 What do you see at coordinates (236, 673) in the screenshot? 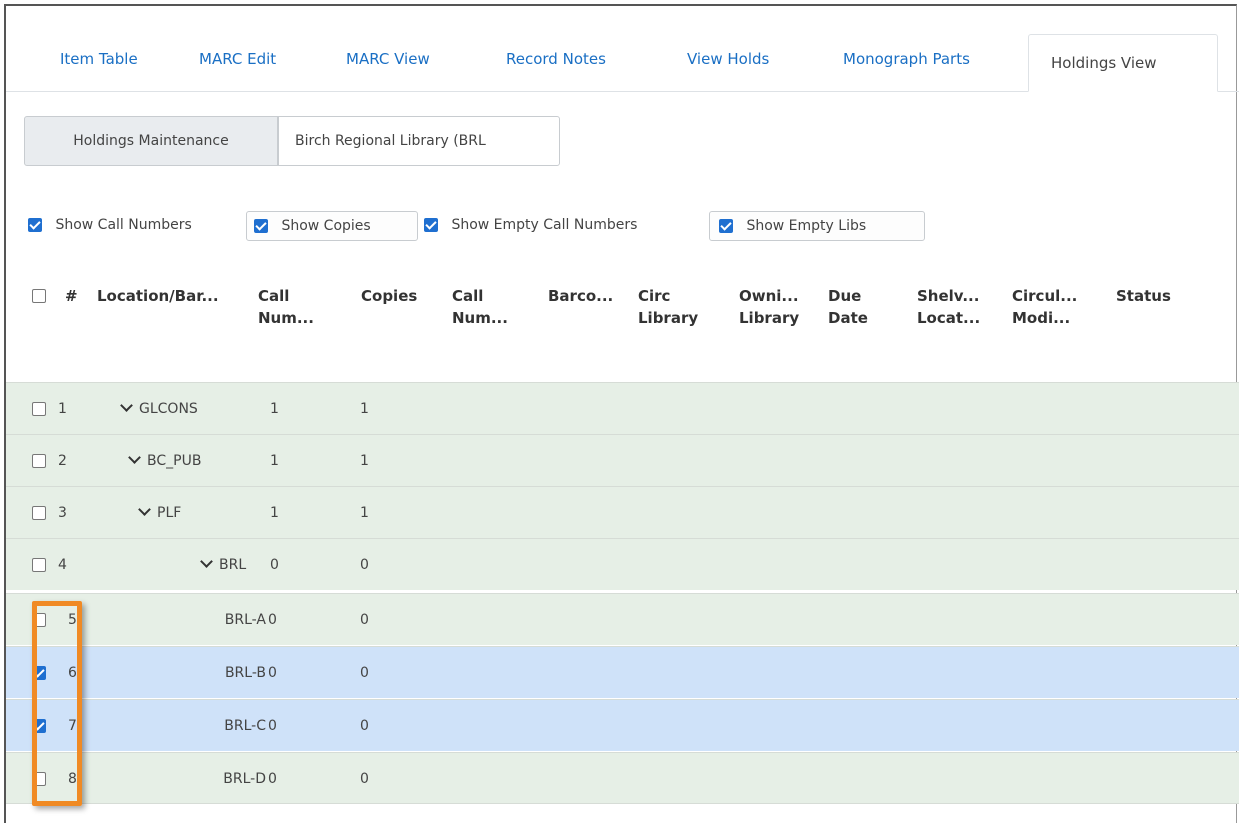
I see `row-location: BRL-B` at bounding box center [236, 673].